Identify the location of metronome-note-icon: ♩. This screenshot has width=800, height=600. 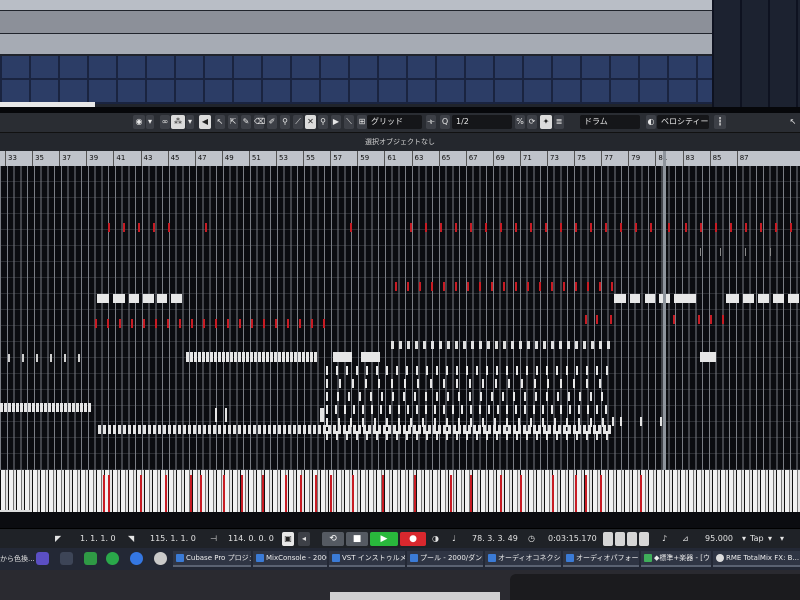
(456, 539).